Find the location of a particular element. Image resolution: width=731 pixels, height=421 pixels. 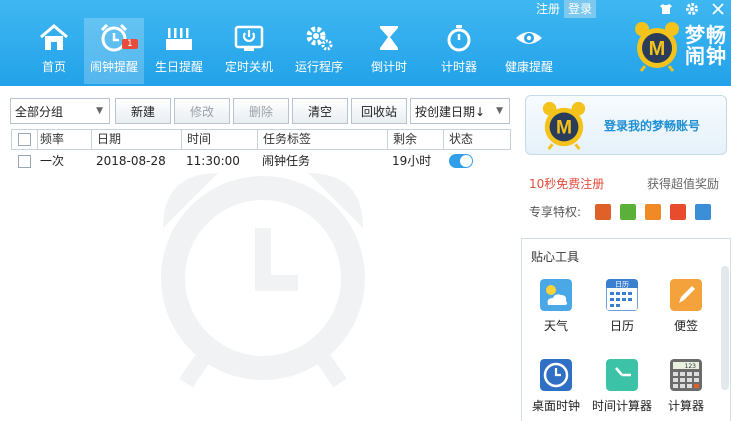

logo-text: 梦畅 闹钟 is located at coordinates (706, 46).